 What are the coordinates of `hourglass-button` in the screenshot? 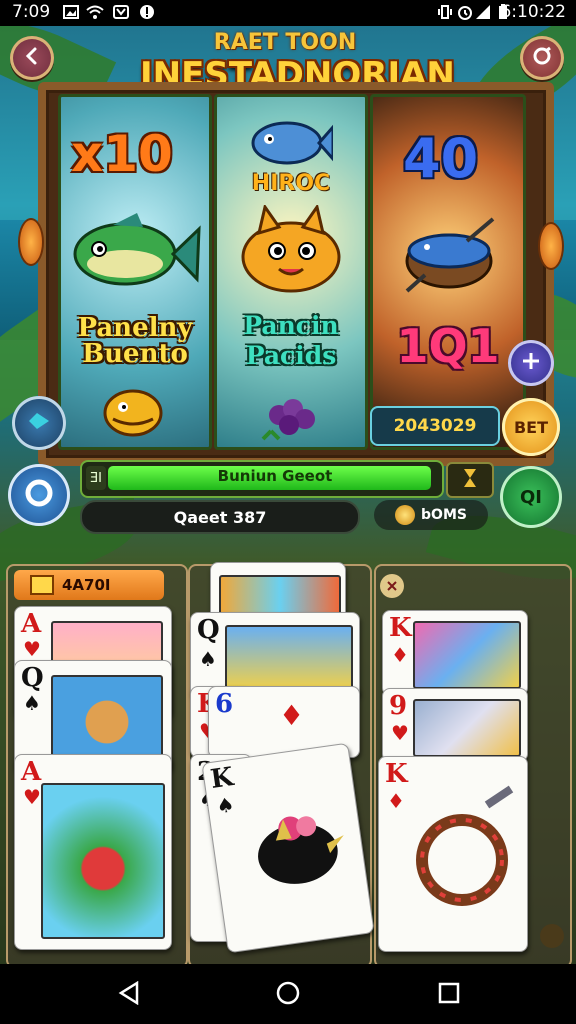 It's located at (470, 480).